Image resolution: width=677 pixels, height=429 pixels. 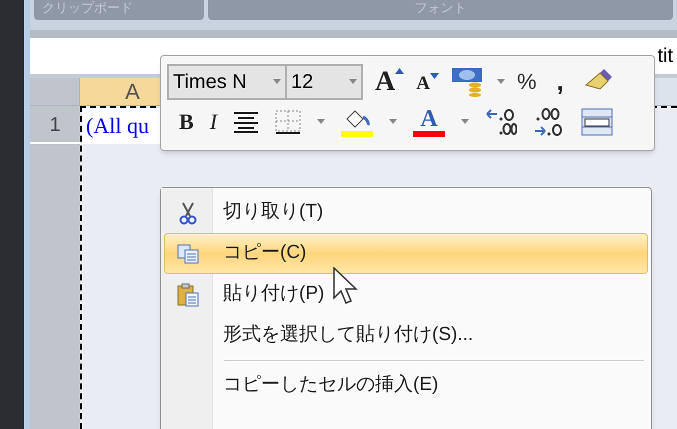 I want to click on font-size: 12, so click(x=302, y=82).